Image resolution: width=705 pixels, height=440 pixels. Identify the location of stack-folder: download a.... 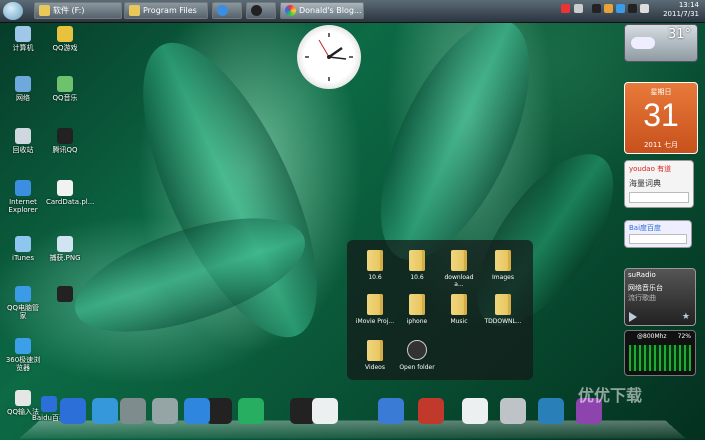
(459, 269).